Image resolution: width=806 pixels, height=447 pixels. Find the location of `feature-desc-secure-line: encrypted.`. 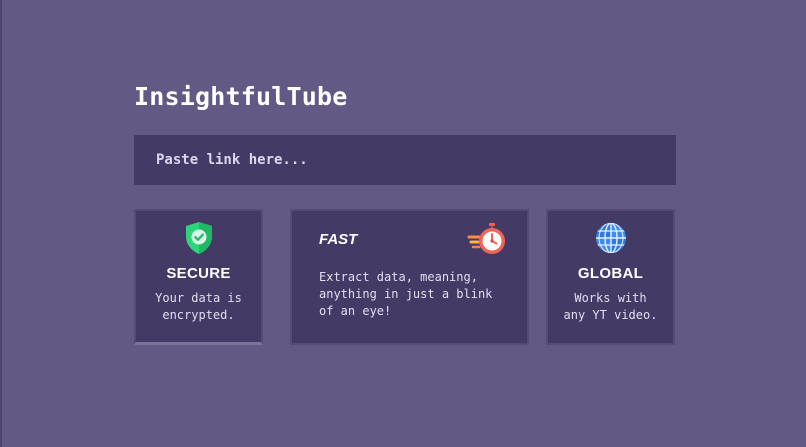

feature-desc-secure-line: encrypted. is located at coordinates (198, 315).